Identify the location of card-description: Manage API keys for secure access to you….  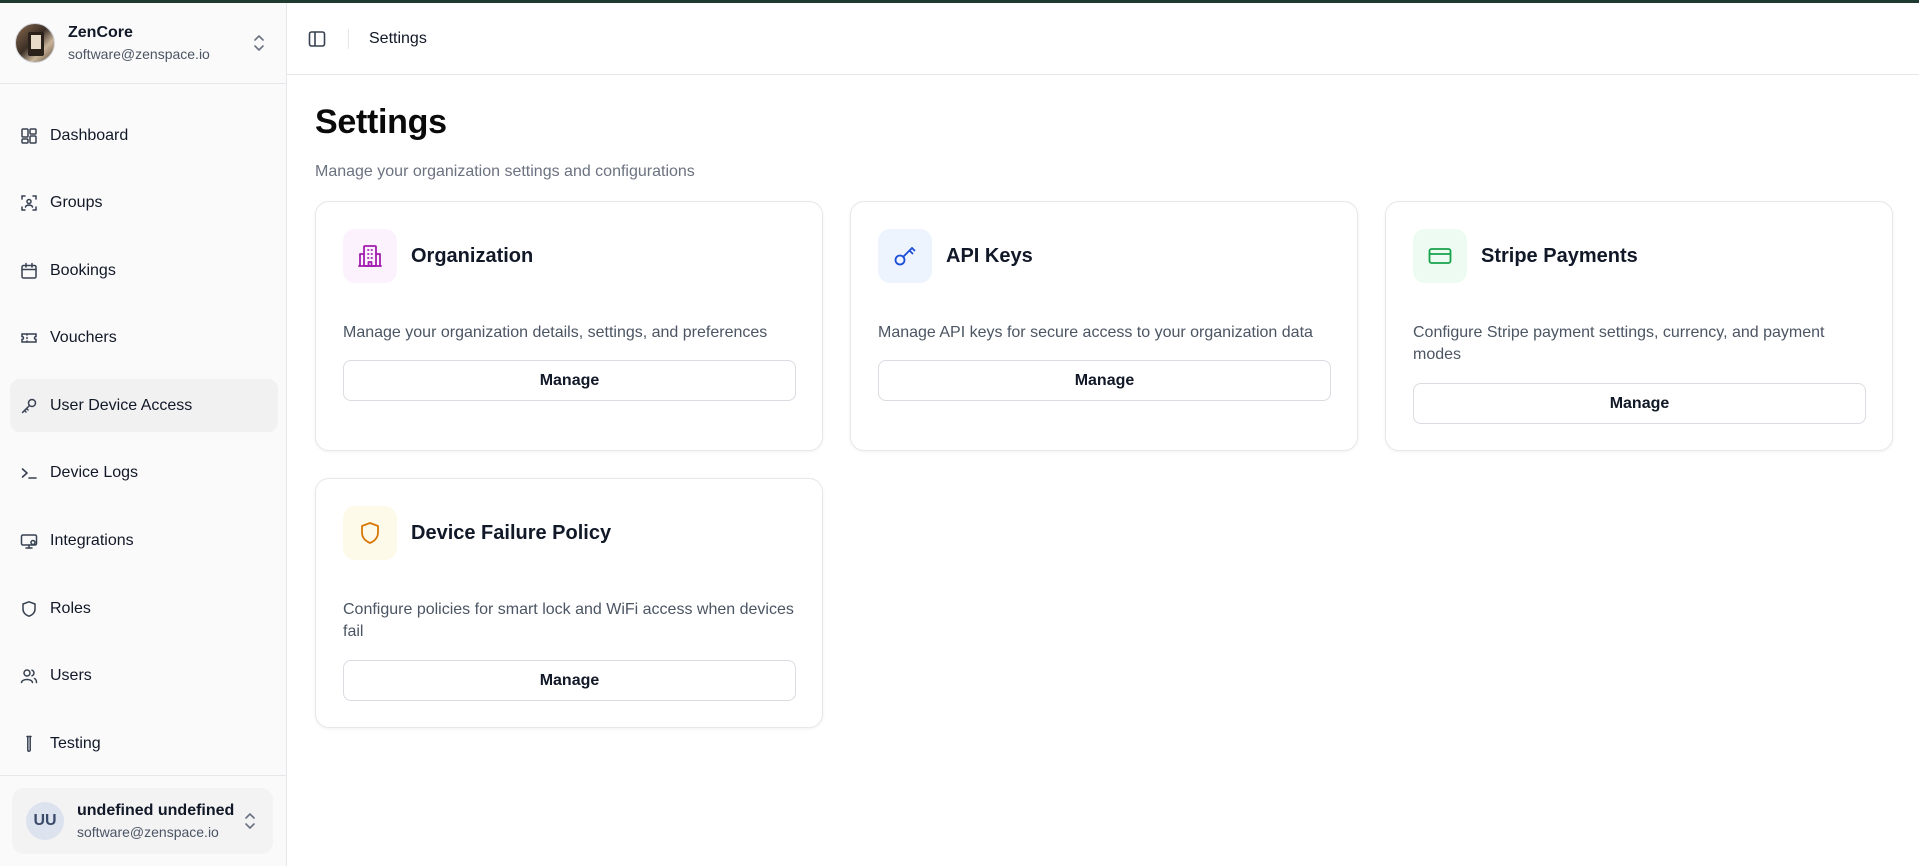
(1095, 332).